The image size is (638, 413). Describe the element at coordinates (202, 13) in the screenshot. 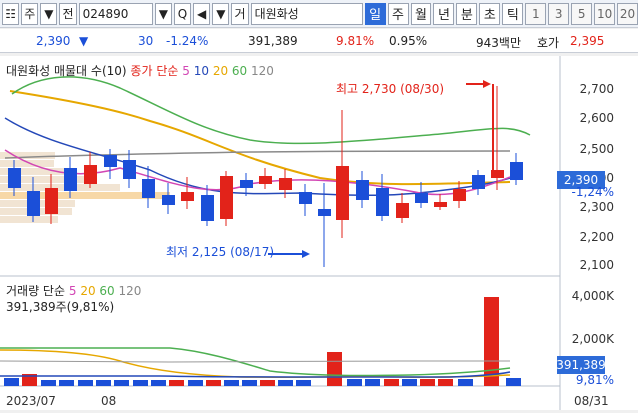

I see `speaker-icon: ◀` at that location.